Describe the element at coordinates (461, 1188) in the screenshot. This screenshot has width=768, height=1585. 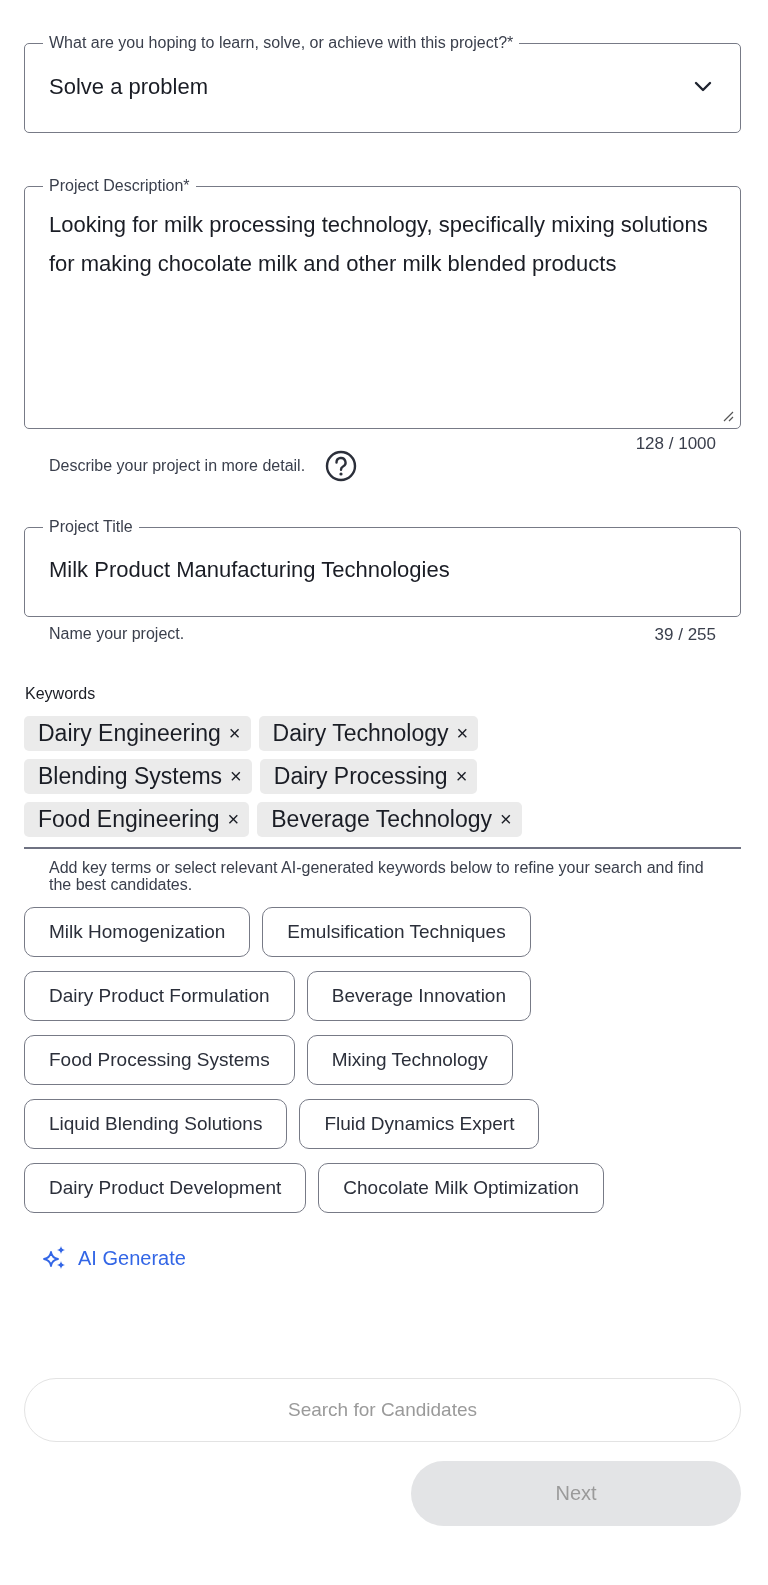
I see `suggestion-chip: Chocolate Milk Optimization` at that location.